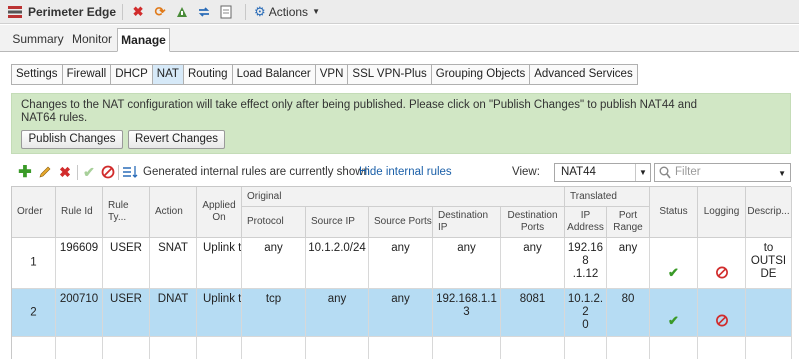  Describe the element at coordinates (130, 172) in the screenshot. I see `reorder-icon` at that location.